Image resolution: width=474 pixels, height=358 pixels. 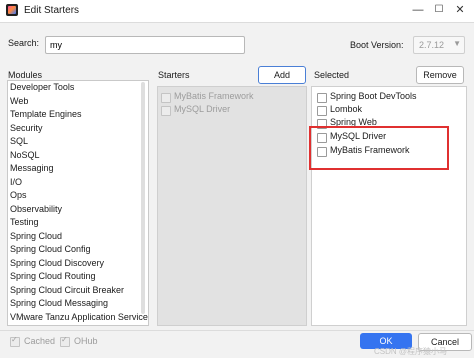 I want to click on module-item: Testing, so click(x=78, y=223).